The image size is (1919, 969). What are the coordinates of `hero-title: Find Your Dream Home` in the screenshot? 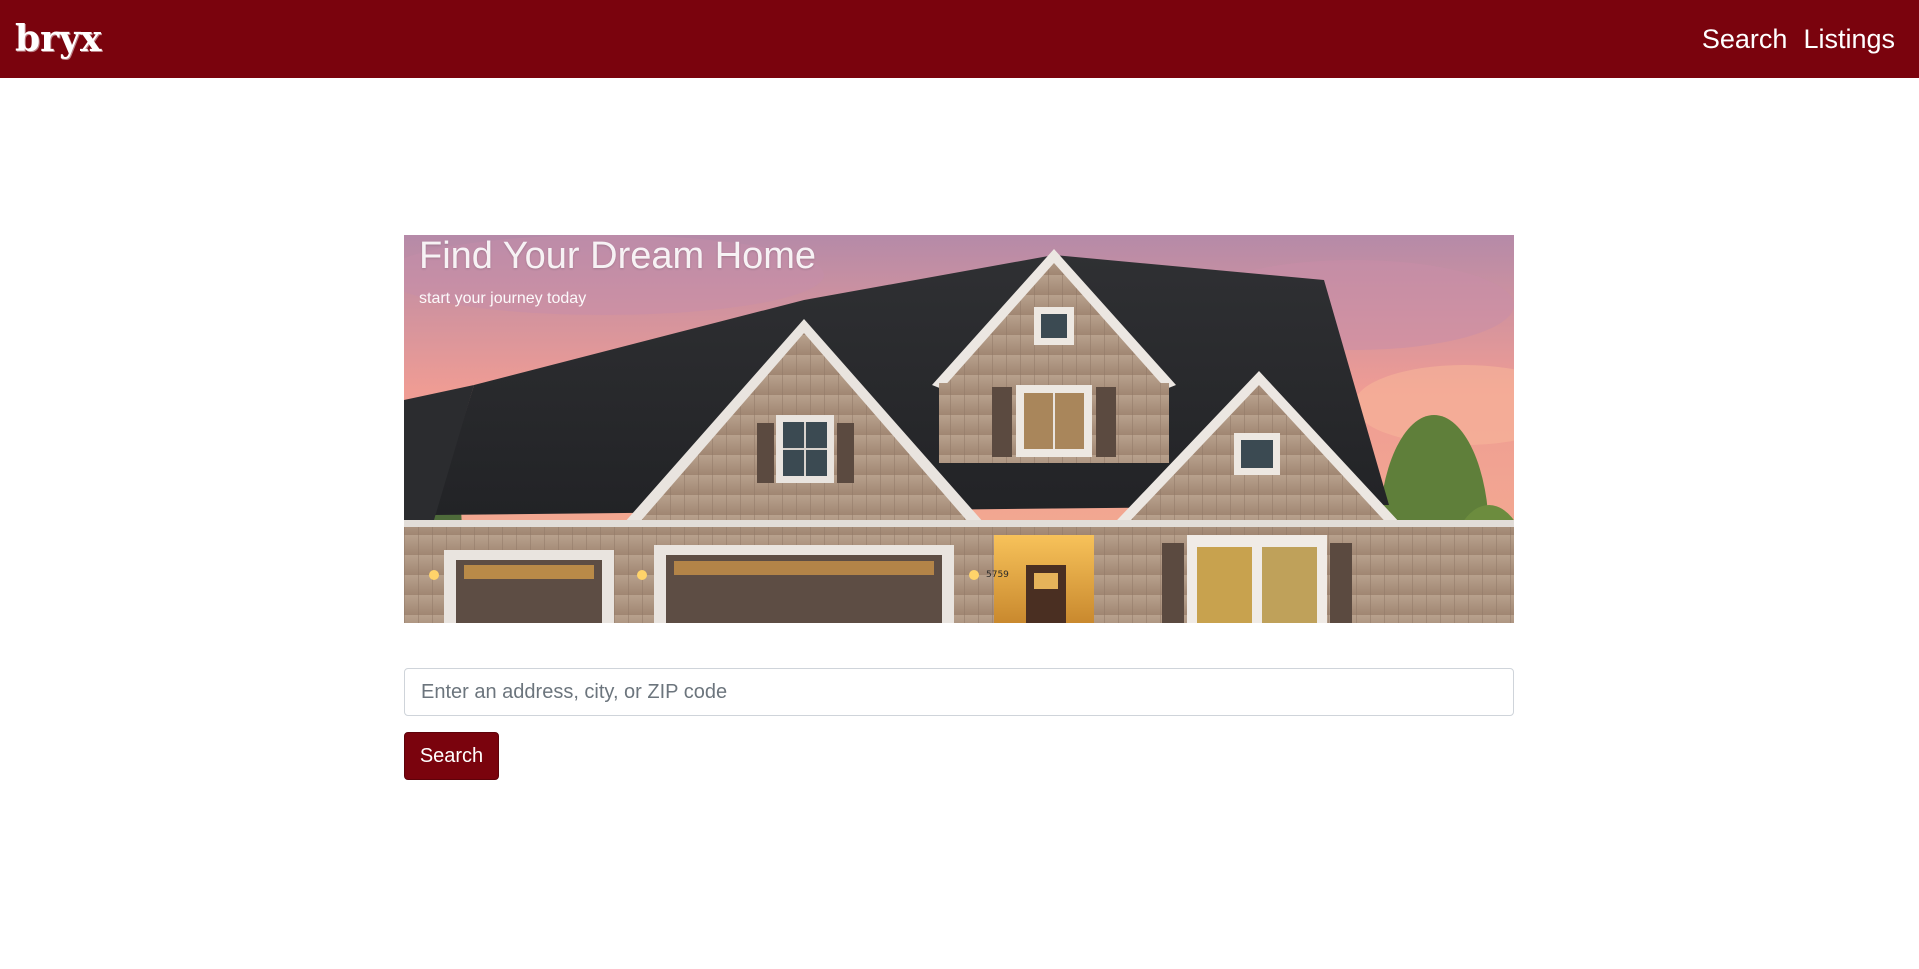 It's located at (618, 256).